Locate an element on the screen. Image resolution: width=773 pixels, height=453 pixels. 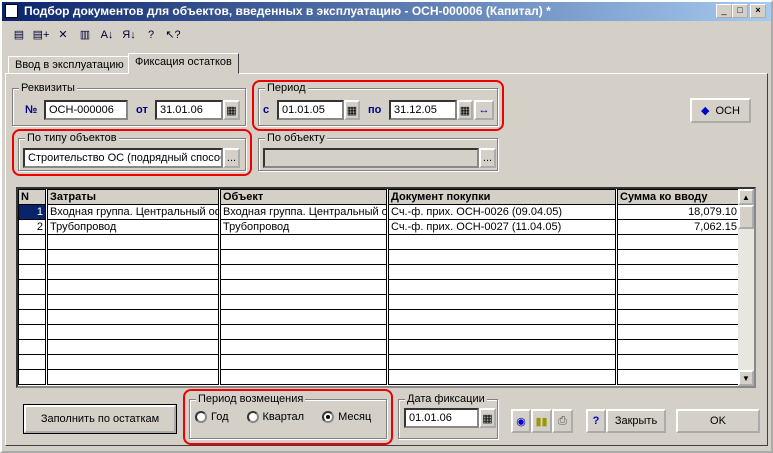
number-input: ОСН-000006 is located at coordinates (86, 110).